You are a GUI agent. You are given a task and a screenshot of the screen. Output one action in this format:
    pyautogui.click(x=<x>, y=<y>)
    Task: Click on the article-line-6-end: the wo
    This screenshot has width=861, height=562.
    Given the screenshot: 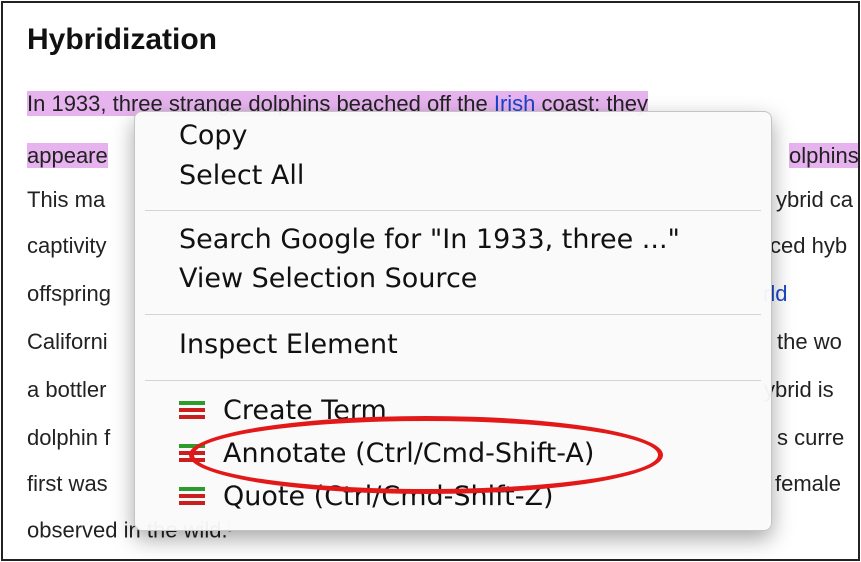 What is the action you would take?
    pyautogui.click(x=809, y=341)
    